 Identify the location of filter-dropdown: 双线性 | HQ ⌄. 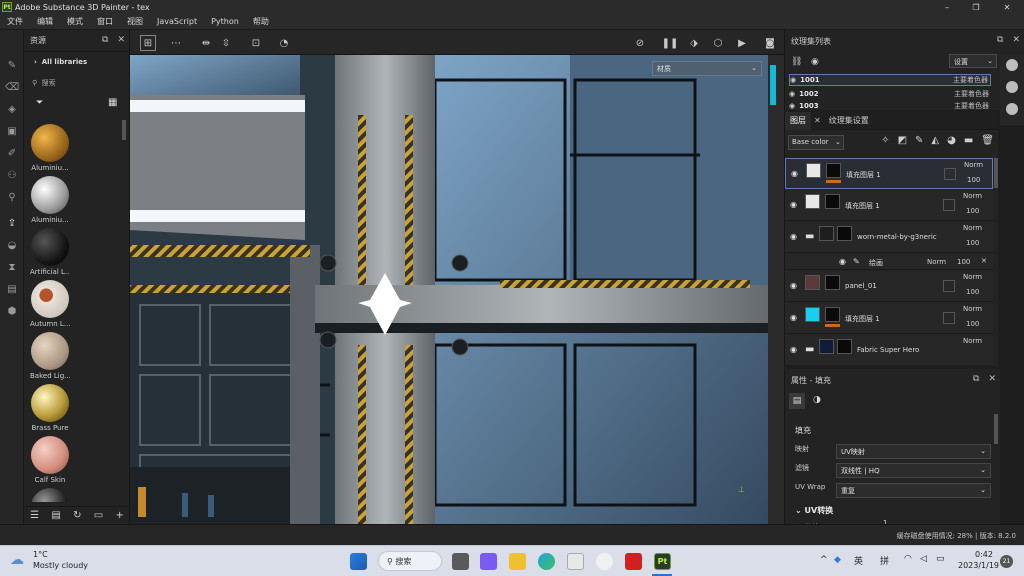
(913, 470).